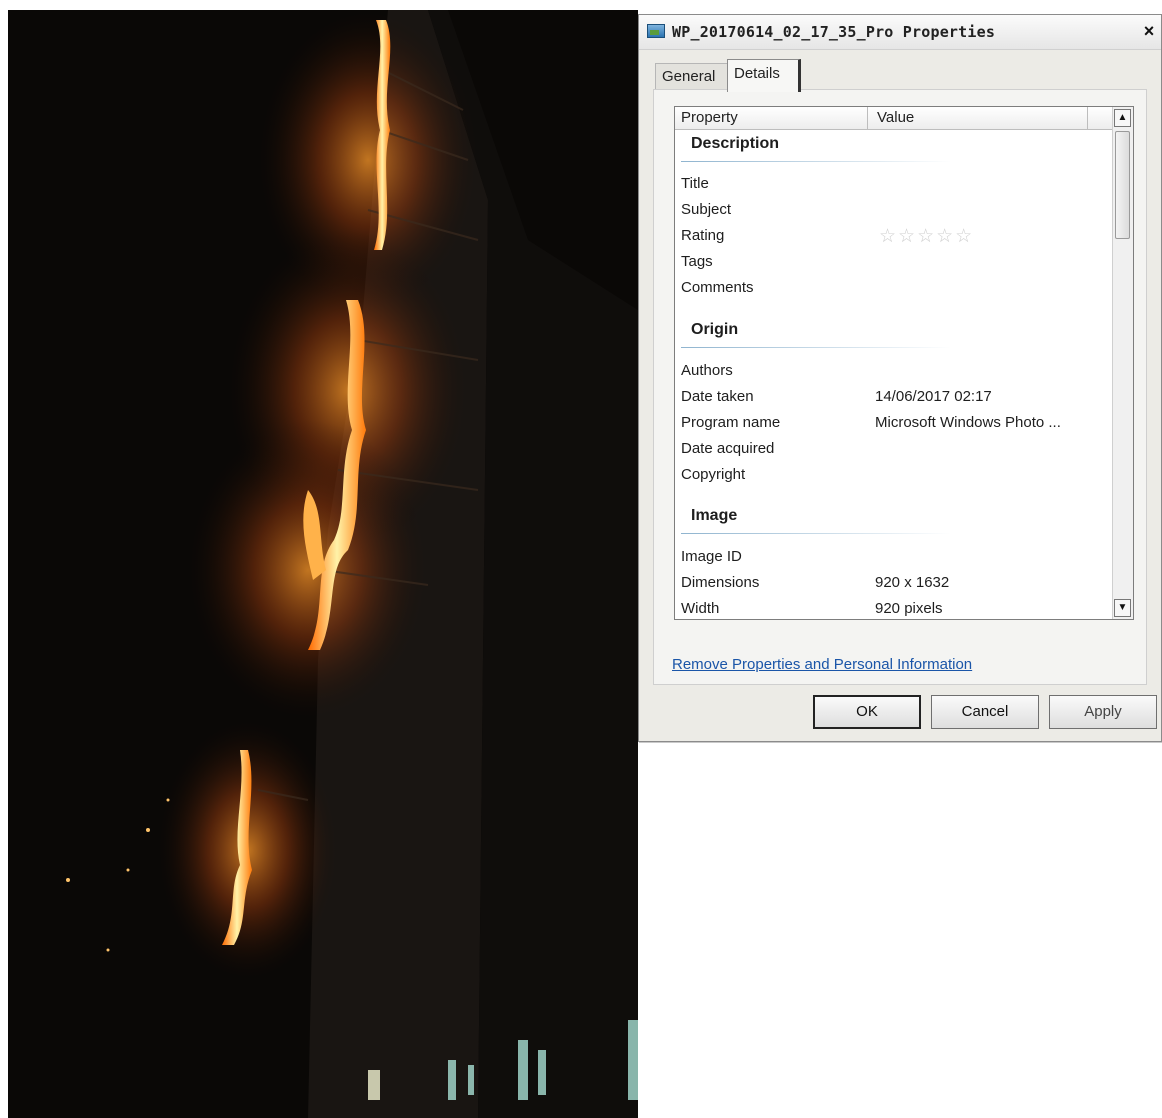 The width and height of the screenshot is (1162, 1118). I want to click on property-name: Comments, so click(717, 287).